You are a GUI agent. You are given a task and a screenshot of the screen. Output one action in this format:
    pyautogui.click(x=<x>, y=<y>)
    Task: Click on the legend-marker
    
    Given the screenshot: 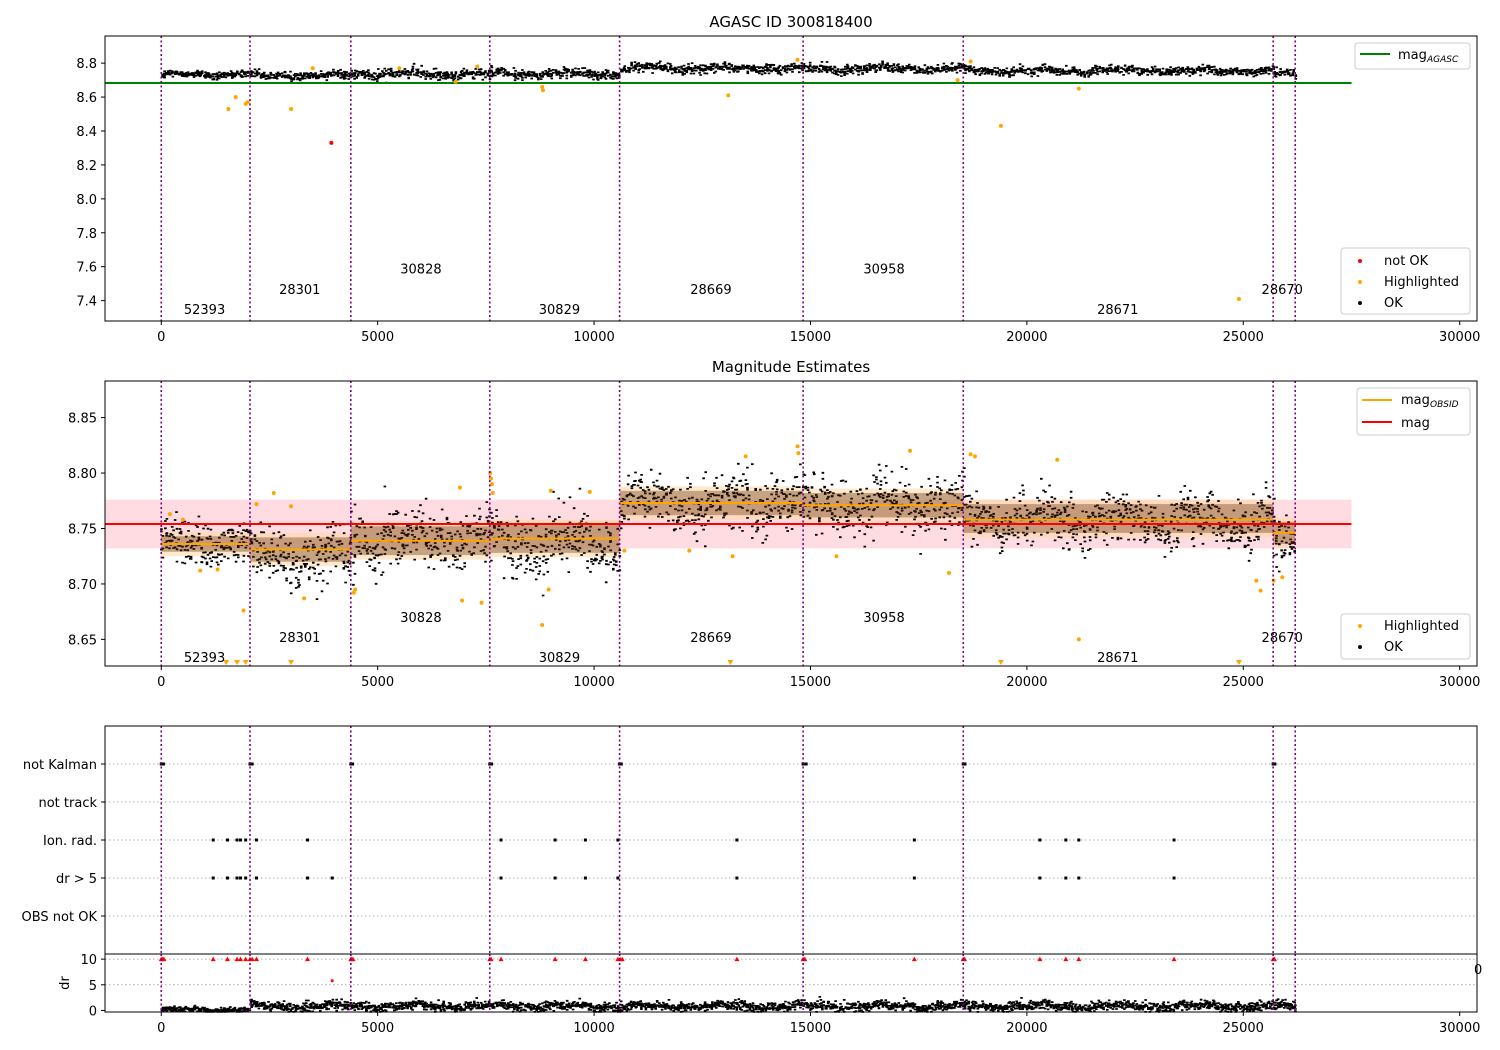 What is the action you would take?
    pyautogui.click(x=1360, y=647)
    